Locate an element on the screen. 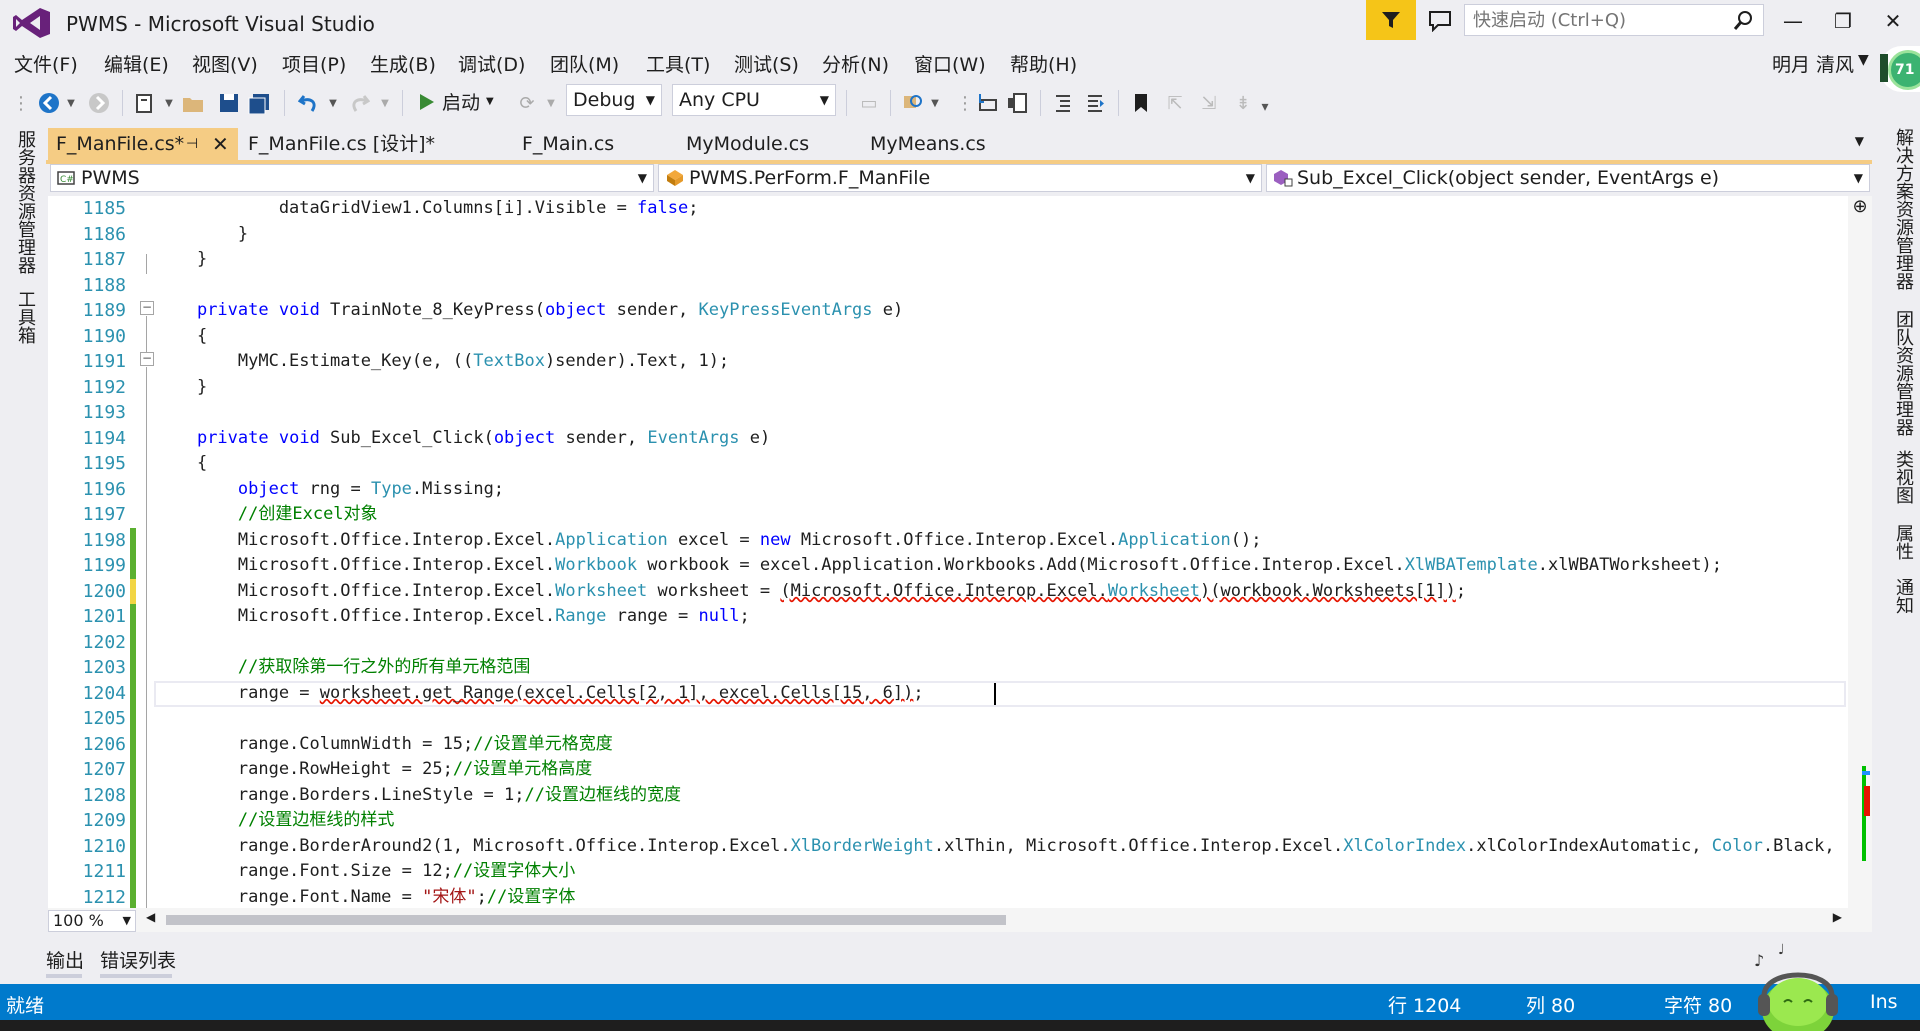 This screenshot has height=1031, width=1920. play-icon is located at coordinates (427, 101).